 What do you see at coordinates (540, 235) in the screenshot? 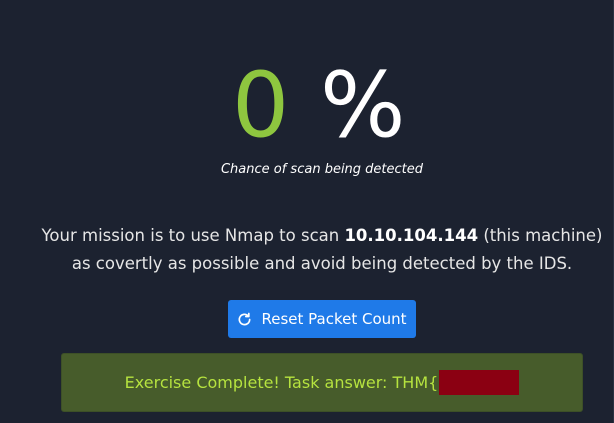
I see `mission-line1-suffix: (this machine)` at bounding box center [540, 235].